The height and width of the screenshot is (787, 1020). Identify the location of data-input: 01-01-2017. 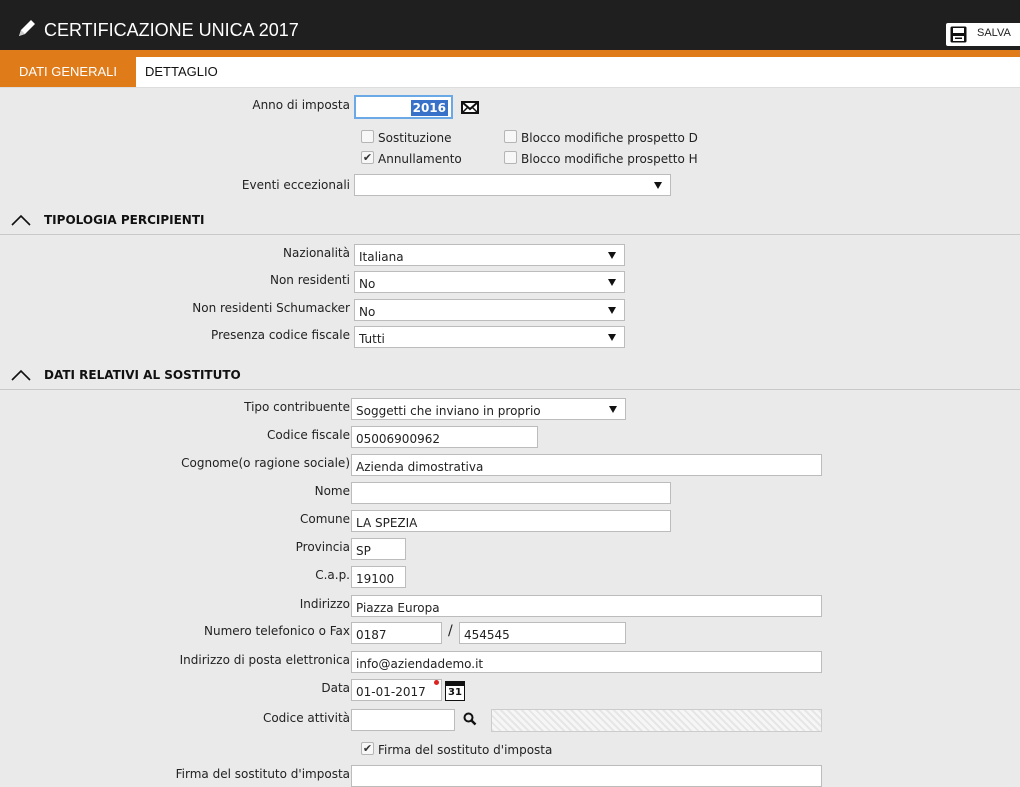
(396, 690).